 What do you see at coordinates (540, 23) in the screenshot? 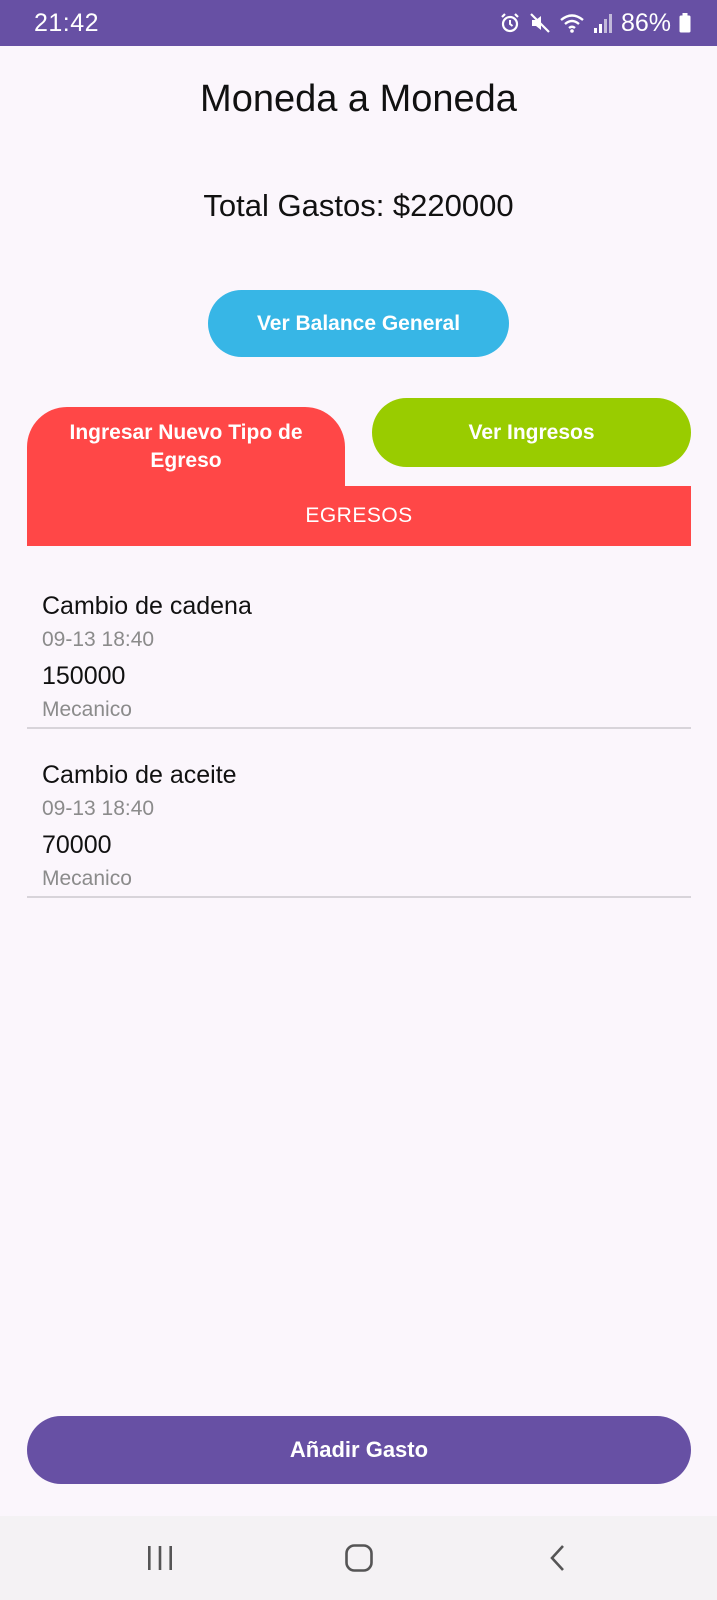
I see `mute-icon` at bounding box center [540, 23].